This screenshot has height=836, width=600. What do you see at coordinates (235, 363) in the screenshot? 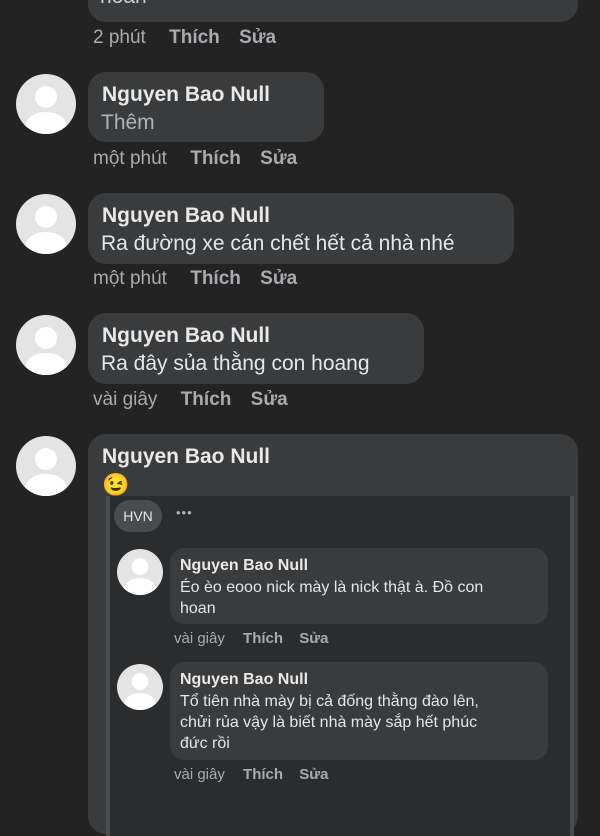
I see `comment-text: Ra đây sủa thằng con hoang` at bounding box center [235, 363].